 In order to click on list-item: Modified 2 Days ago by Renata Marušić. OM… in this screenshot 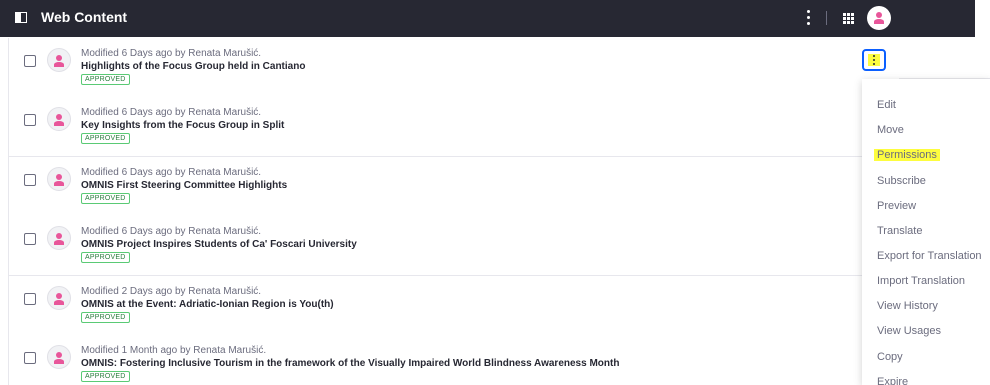, I will do `click(454, 306)`.